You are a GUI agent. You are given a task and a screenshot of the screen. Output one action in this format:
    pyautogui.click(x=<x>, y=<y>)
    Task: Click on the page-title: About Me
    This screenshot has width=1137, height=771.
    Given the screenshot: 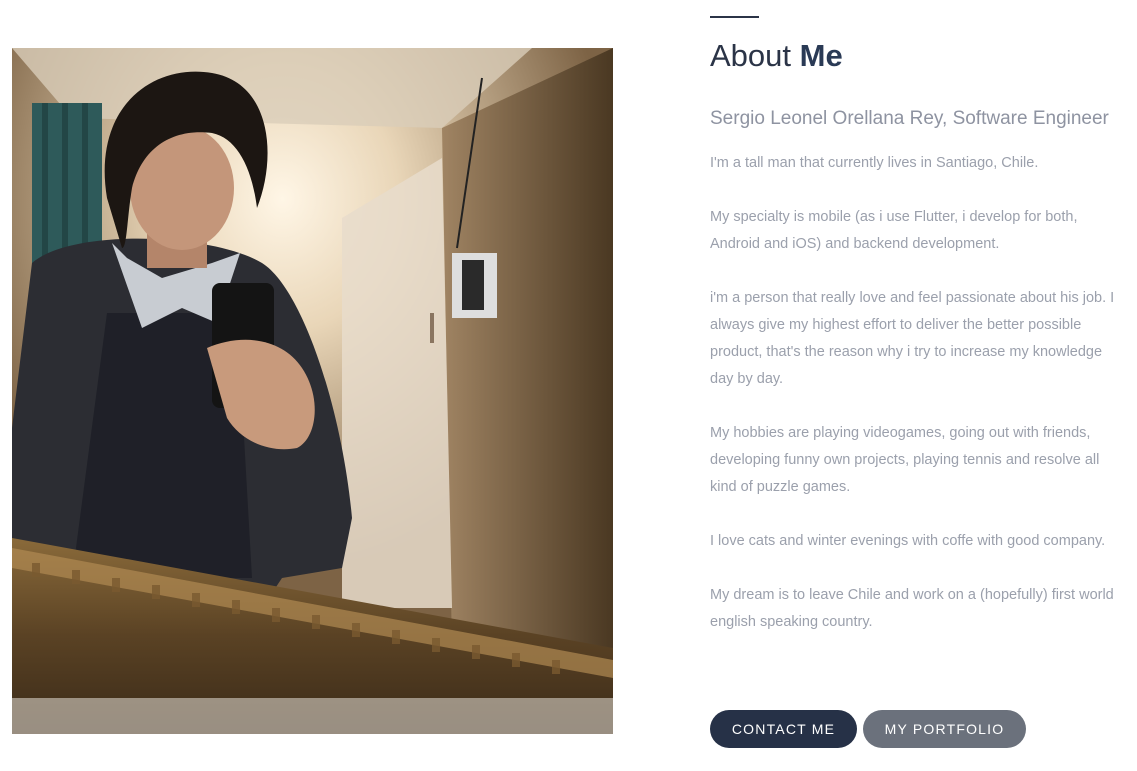 What is the action you would take?
    pyautogui.click(x=776, y=56)
    